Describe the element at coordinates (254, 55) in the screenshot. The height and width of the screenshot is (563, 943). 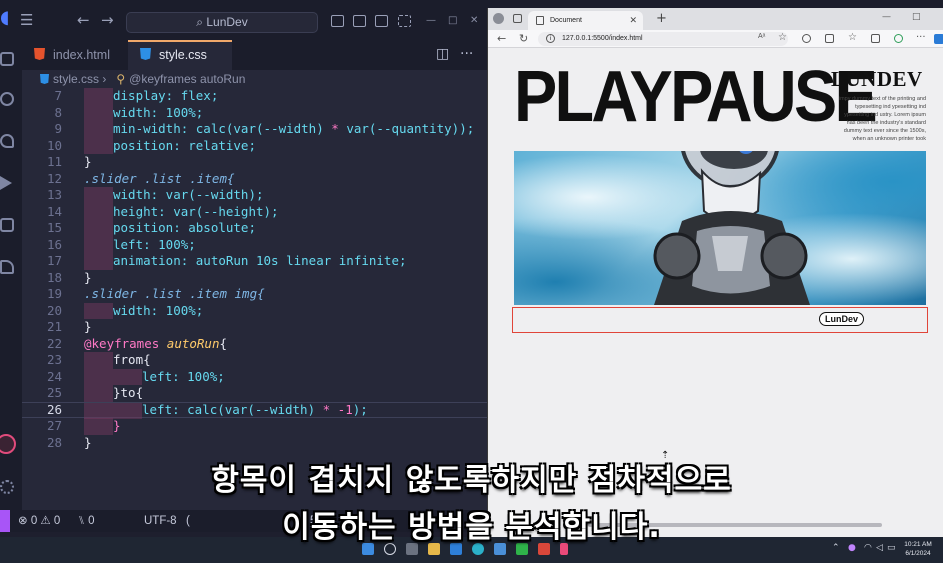
I see `editor-tabs: index.html style.css ◫ ···` at that location.